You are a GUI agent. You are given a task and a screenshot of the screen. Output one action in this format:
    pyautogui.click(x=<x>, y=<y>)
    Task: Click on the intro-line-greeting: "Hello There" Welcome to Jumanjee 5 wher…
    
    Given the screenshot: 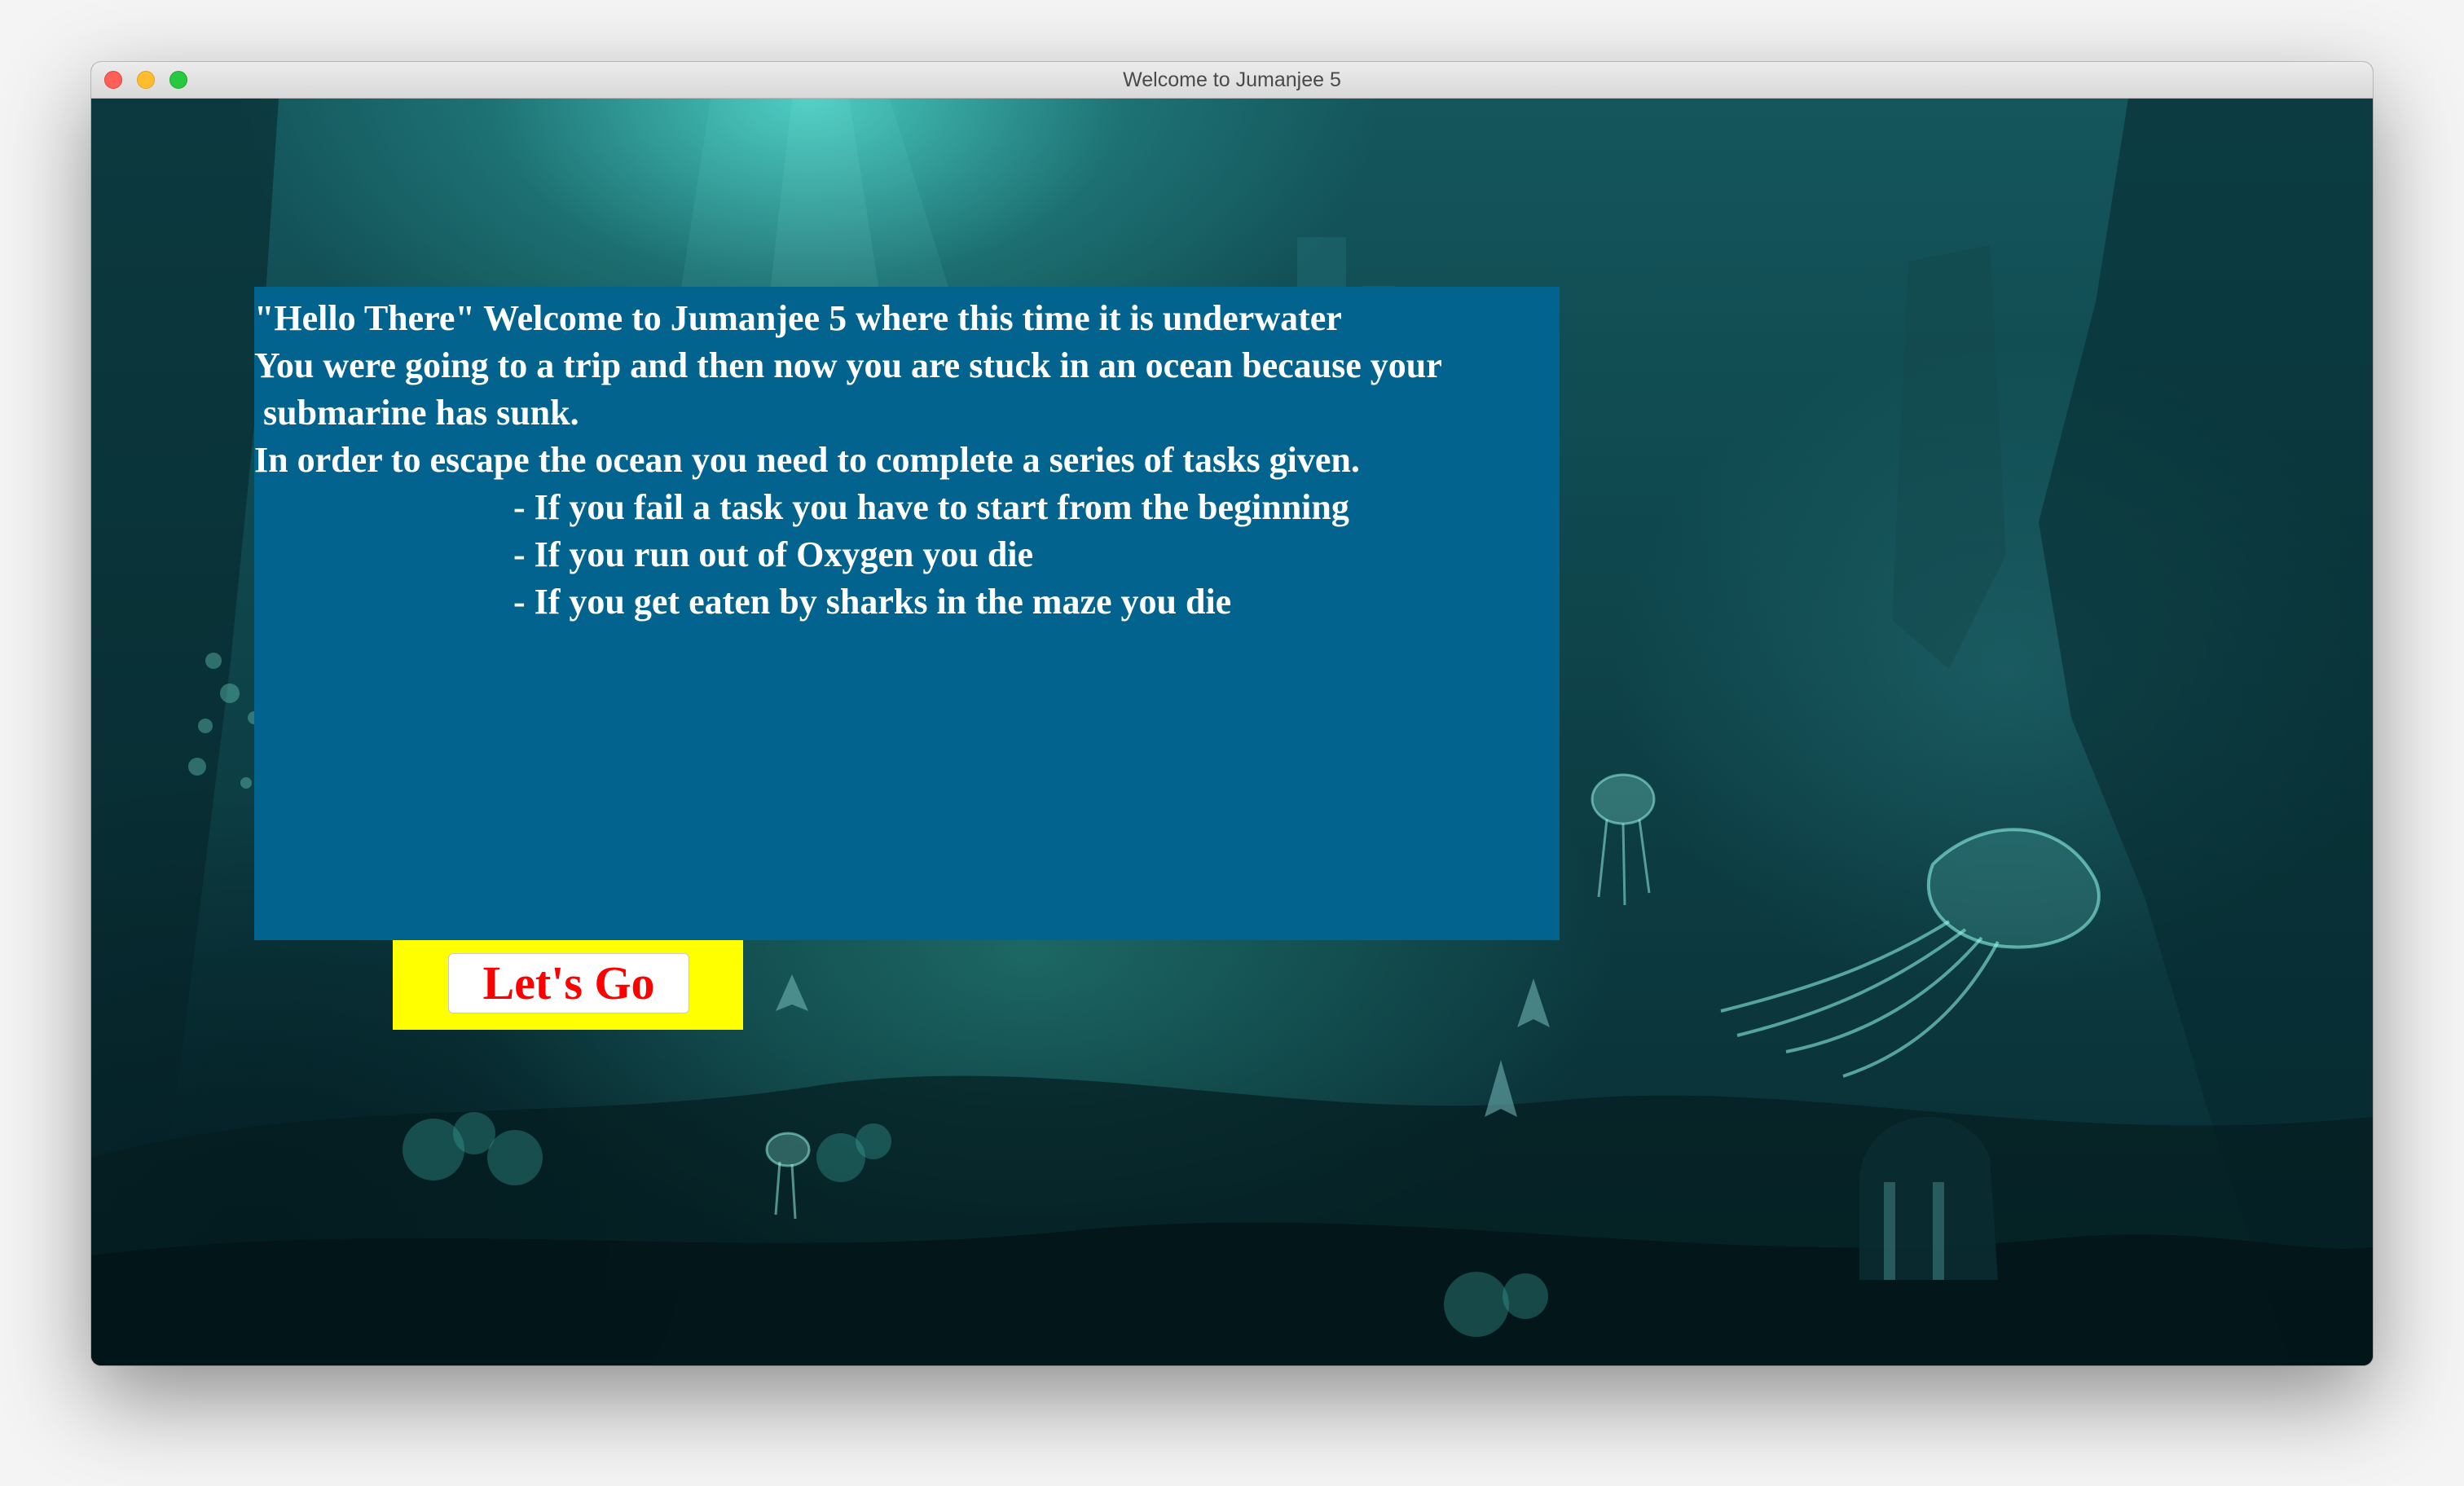 What is the action you would take?
    pyautogui.click(x=798, y=318)
    